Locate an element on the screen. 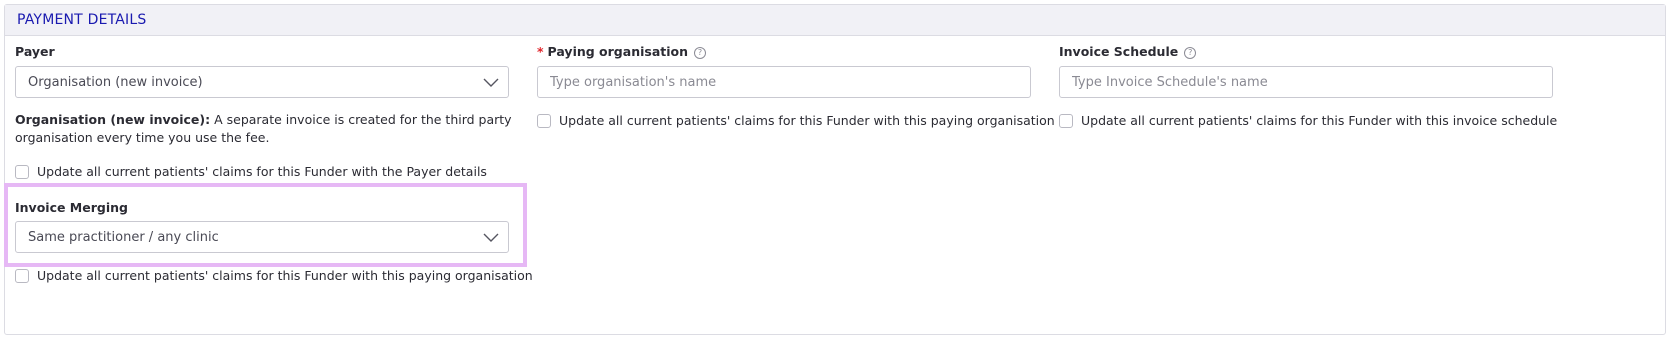 This screenshot has height=339, width=1676. invoice-schedule-label-text: Invoice Schedule is located at coordinates (1119, 51).